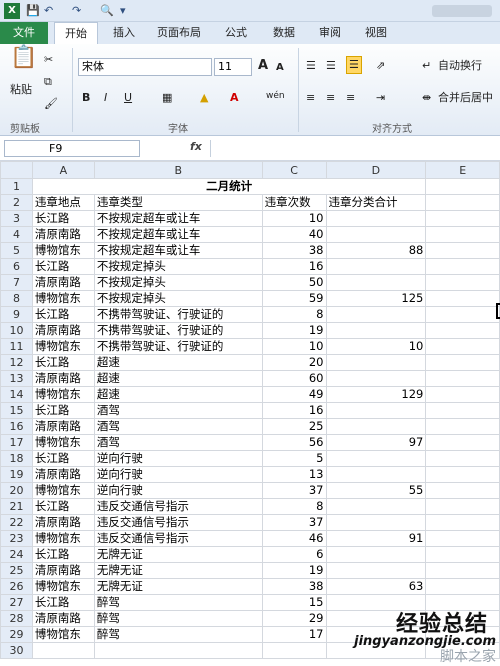 The width and height of the screenshot is (500, 666). Describe the element at coordinates (294, 218) in the screenshot. I see `cell: 10` at that location.